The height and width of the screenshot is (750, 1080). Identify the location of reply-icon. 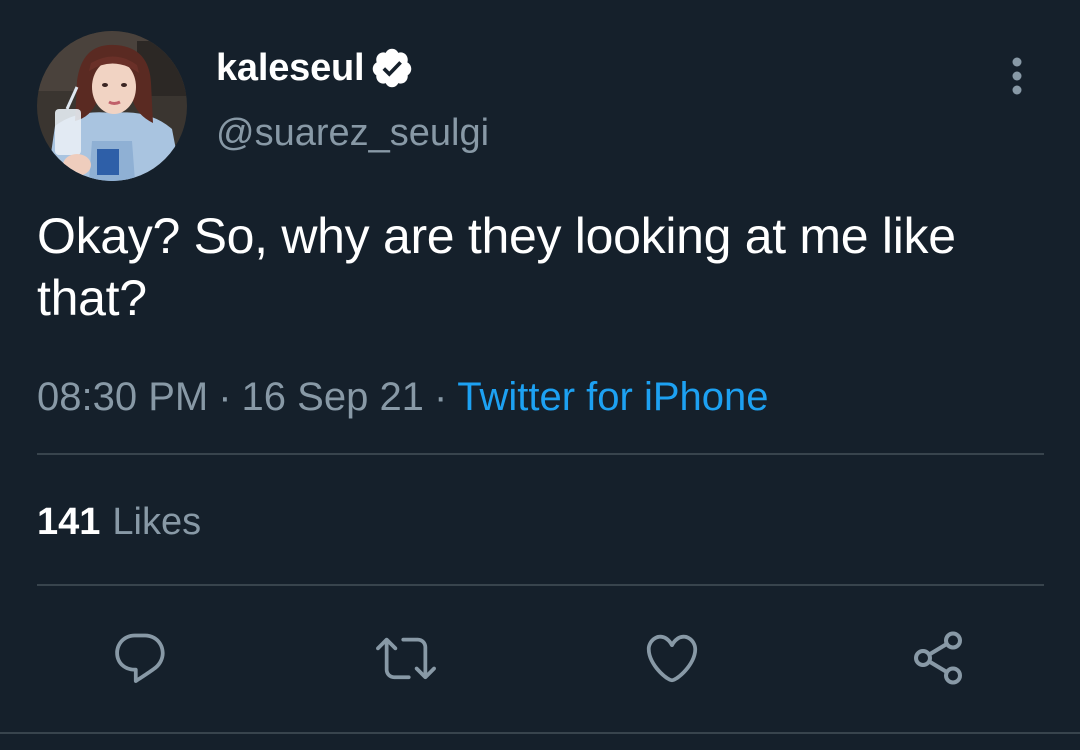
(140, 658).